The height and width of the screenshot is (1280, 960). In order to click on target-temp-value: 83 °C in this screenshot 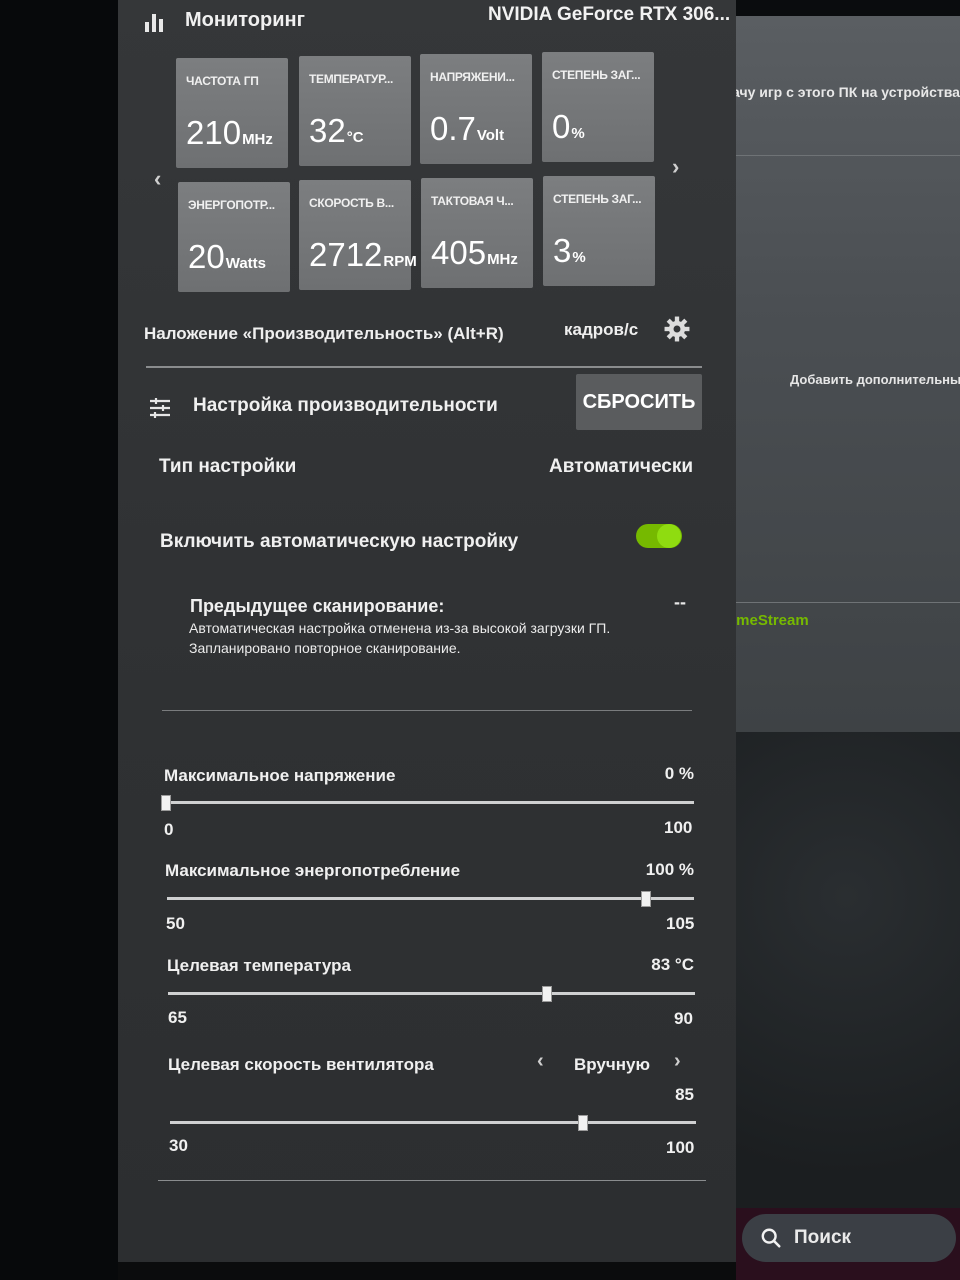, I will do `click(672, 964)`.